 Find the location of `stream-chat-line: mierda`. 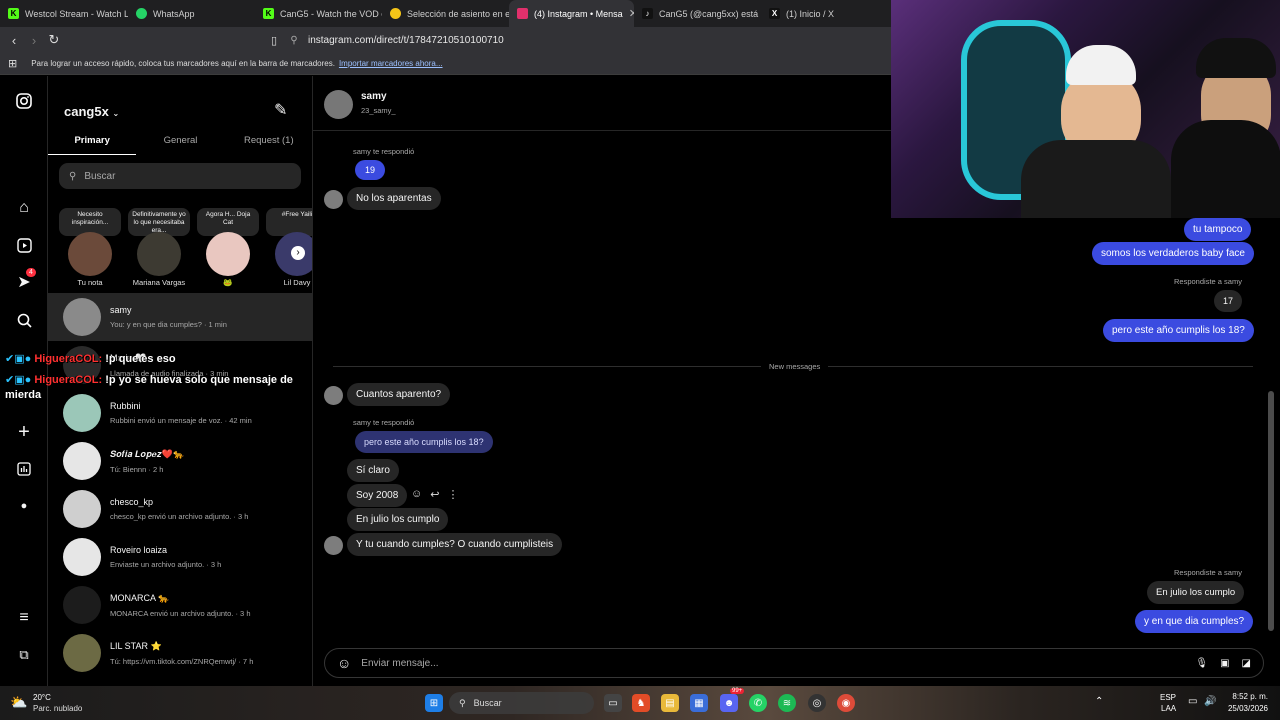

stream-chat-line: mierda is located at coordinates (23, 395).